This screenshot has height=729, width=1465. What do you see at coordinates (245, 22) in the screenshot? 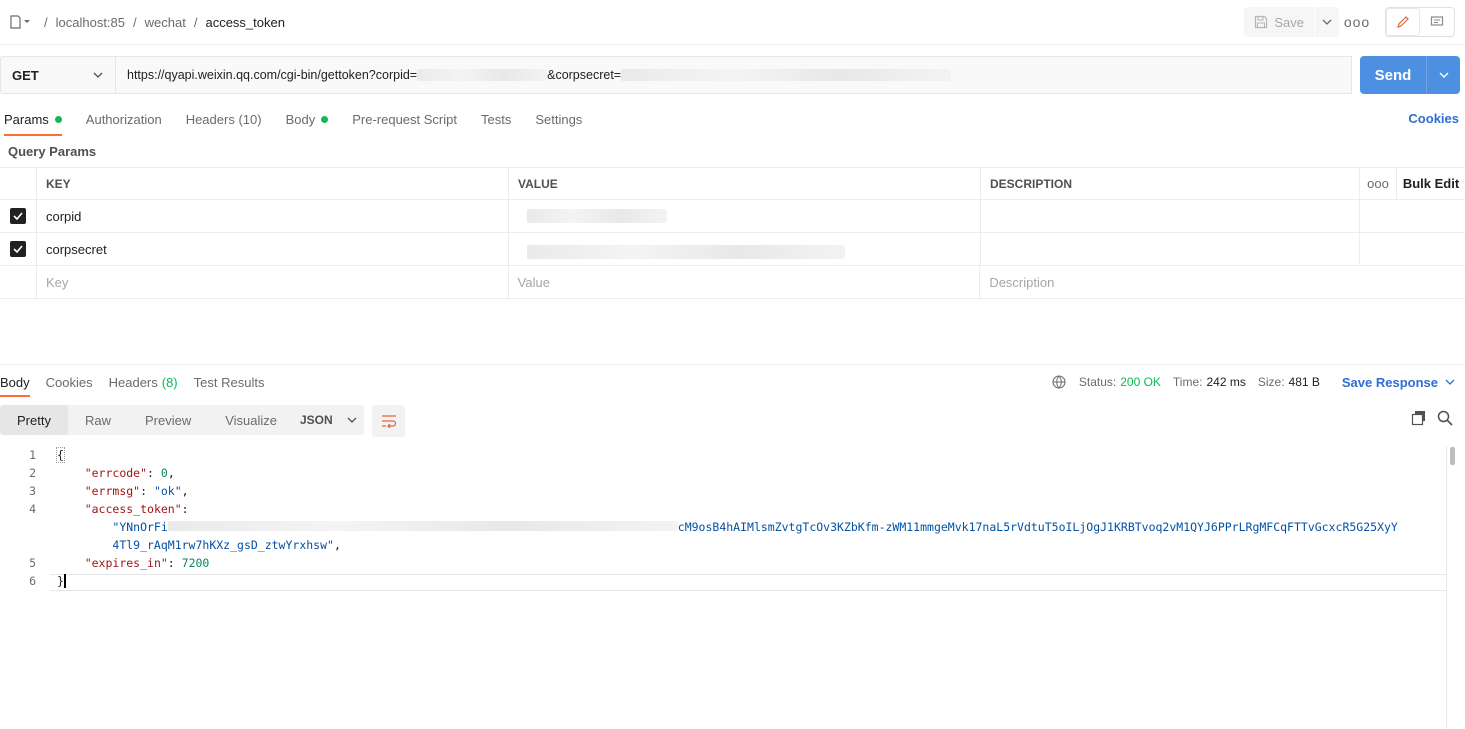
I see `breadcrumb-item-request: access_token` at bounding box center [245, 22].